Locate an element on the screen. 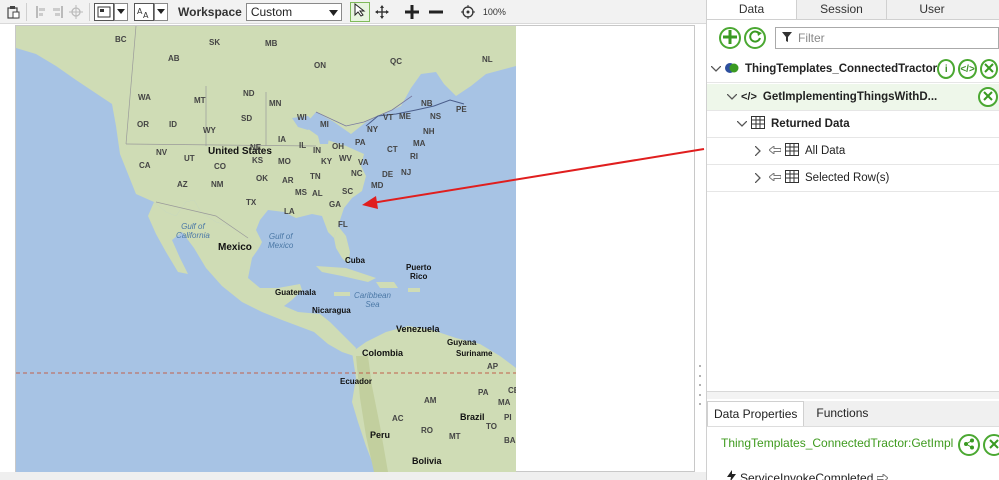 This screenshot has width=999, height=480. event-row: ServiceInvokeCompleted is located at coordinates (808, 475).